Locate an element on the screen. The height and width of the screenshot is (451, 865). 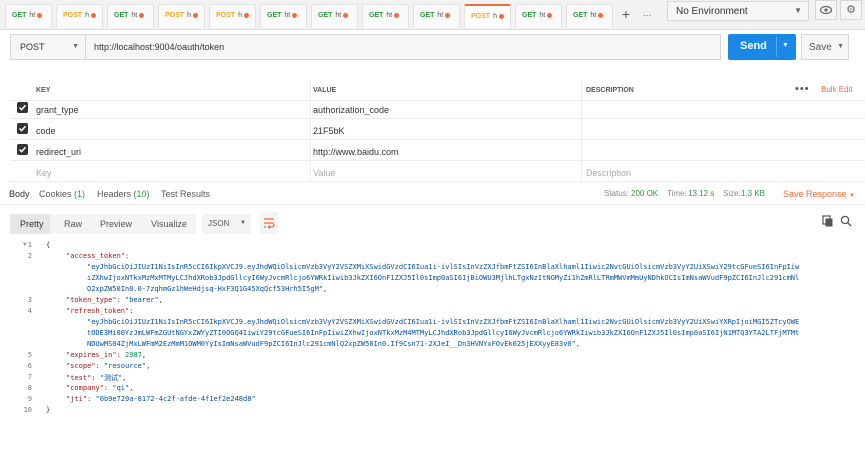
manage-environments-button: ⚙ is located at coordinates (851, 10).